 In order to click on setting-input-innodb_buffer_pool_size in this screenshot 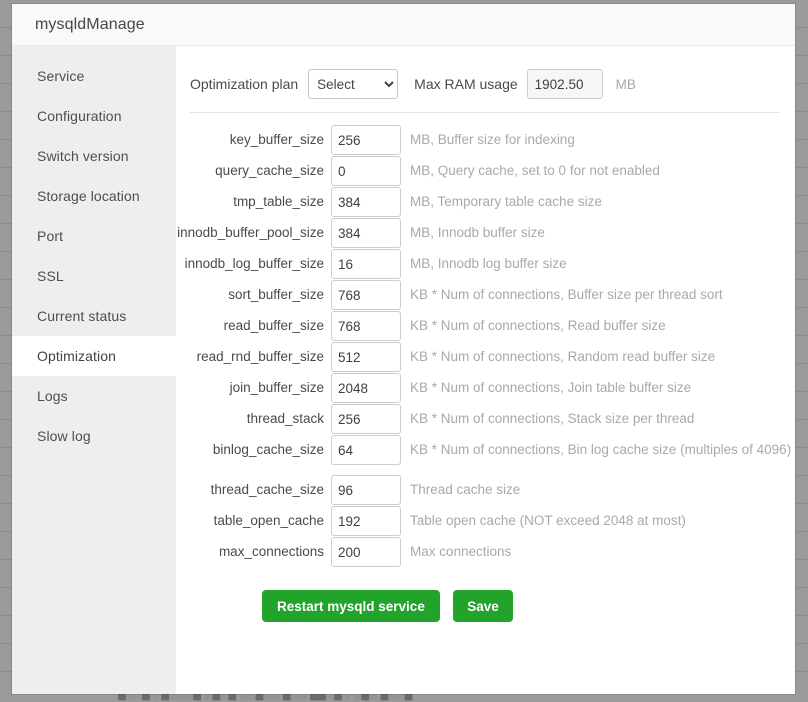, I will do `click(366, 233)`.